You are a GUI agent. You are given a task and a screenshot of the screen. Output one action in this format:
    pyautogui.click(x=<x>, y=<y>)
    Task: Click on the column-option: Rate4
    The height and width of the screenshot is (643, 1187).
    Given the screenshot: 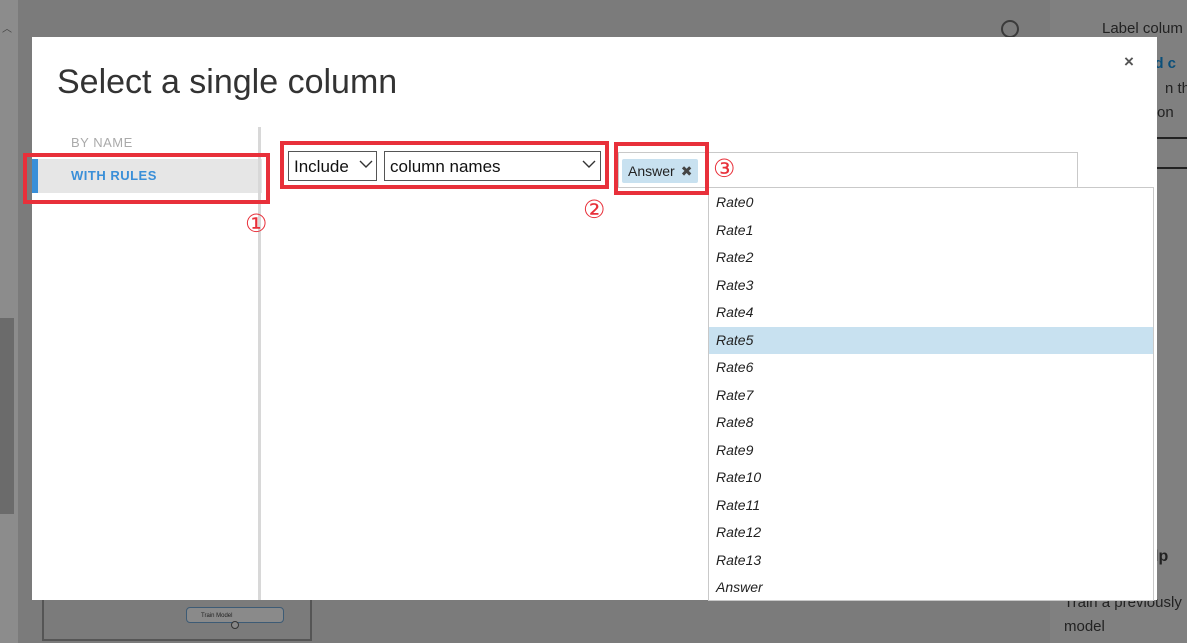 What is the action you would take?
    pyautogui.click(x=931, y=312)
    